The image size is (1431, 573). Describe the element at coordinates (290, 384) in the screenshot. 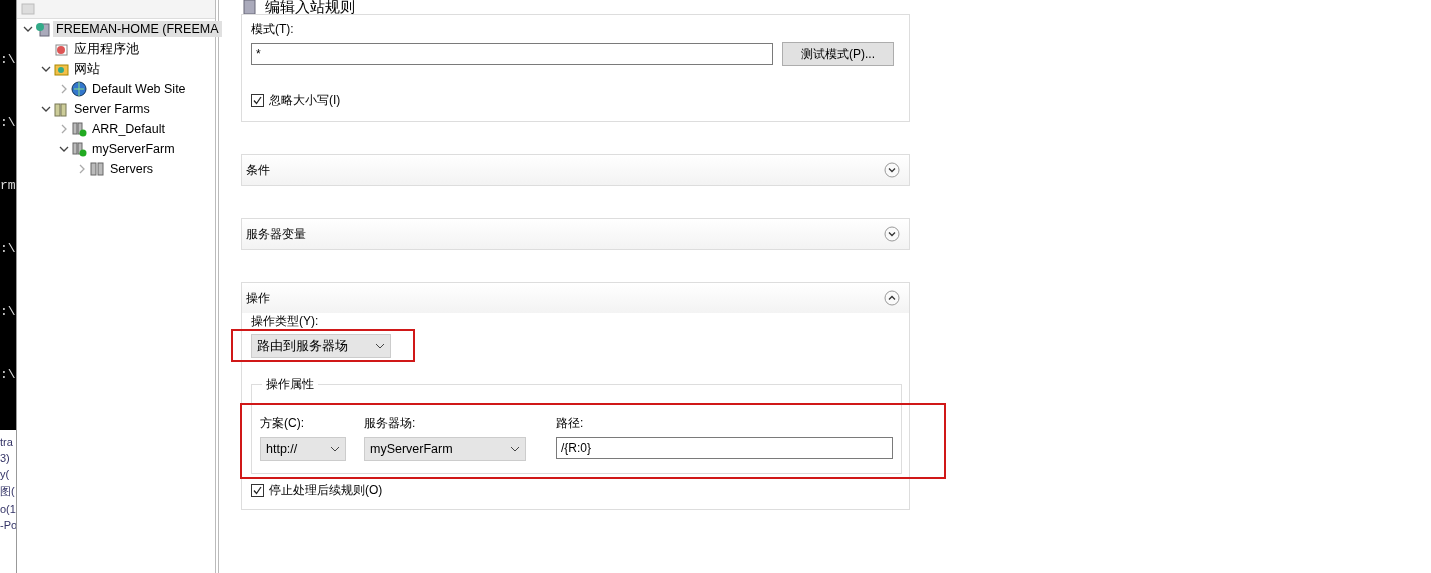

I see `group-title: 操作属性` at that location.